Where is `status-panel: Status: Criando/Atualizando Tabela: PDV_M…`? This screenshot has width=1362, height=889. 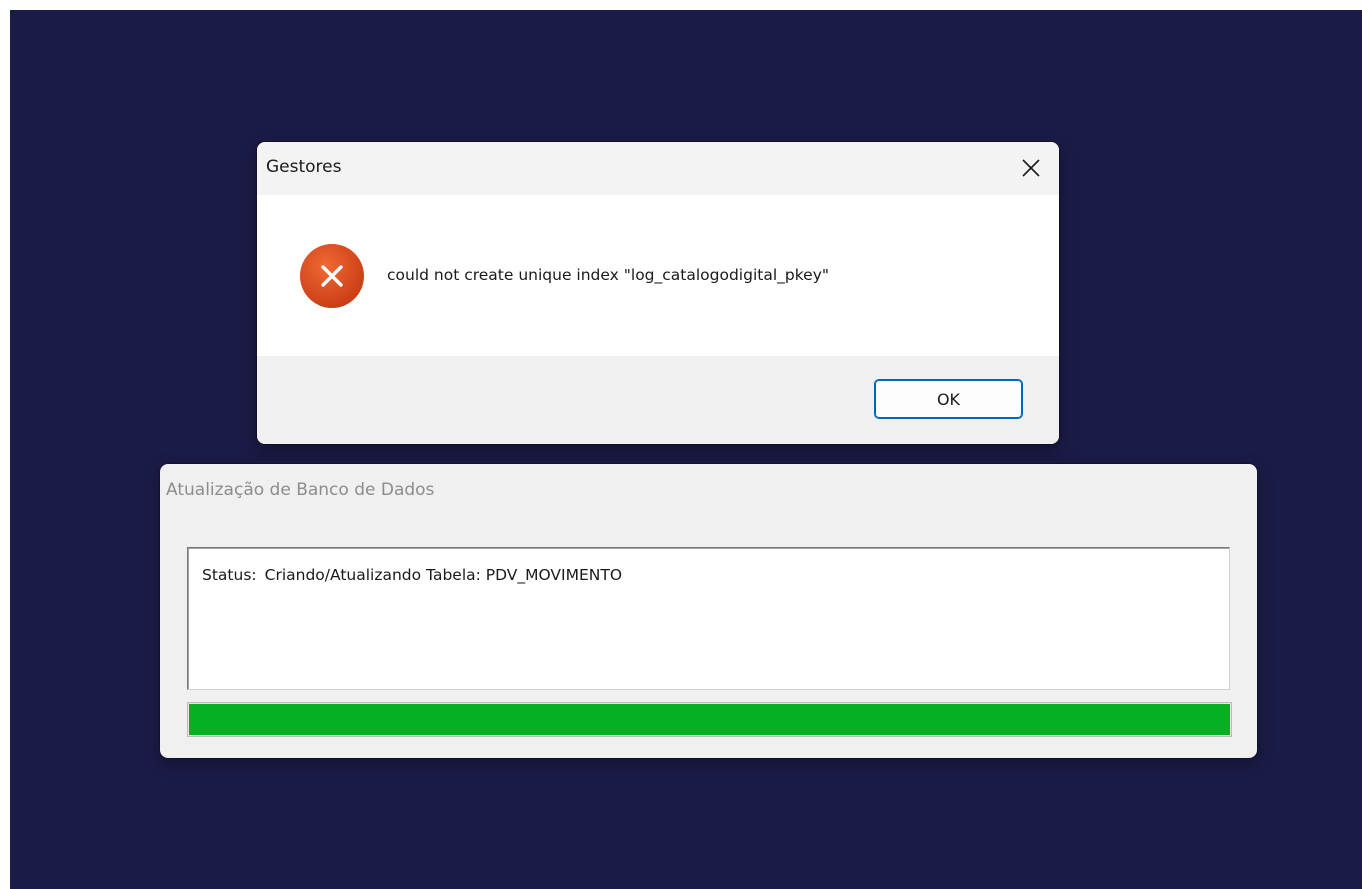 status-panel: Status: Criando/Atualizando Tabela: PDV_M… is located at coordinates (708, 618).